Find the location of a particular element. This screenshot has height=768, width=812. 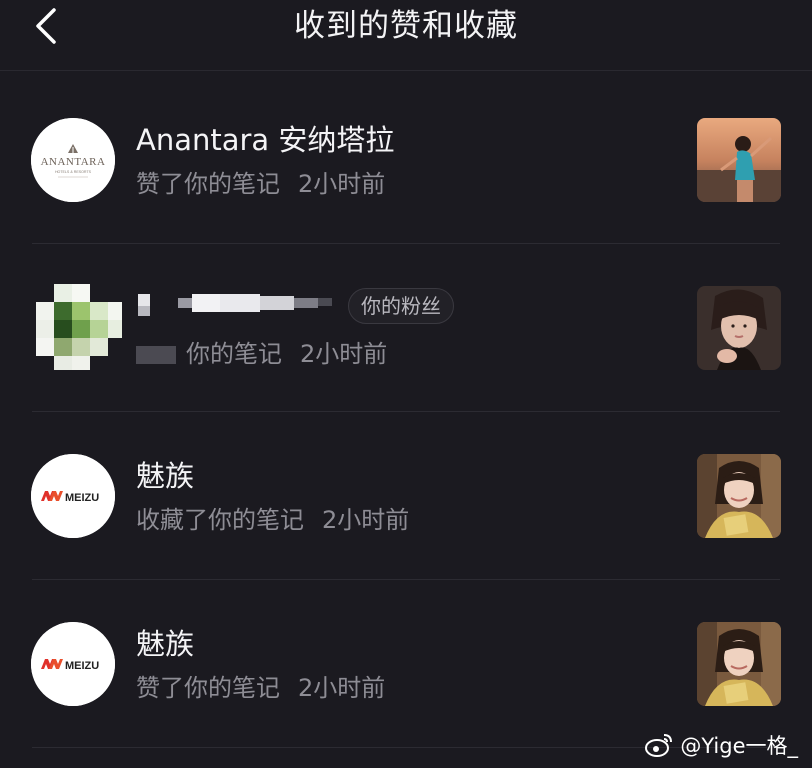

blurred-name is located at coordinates (235, 305).